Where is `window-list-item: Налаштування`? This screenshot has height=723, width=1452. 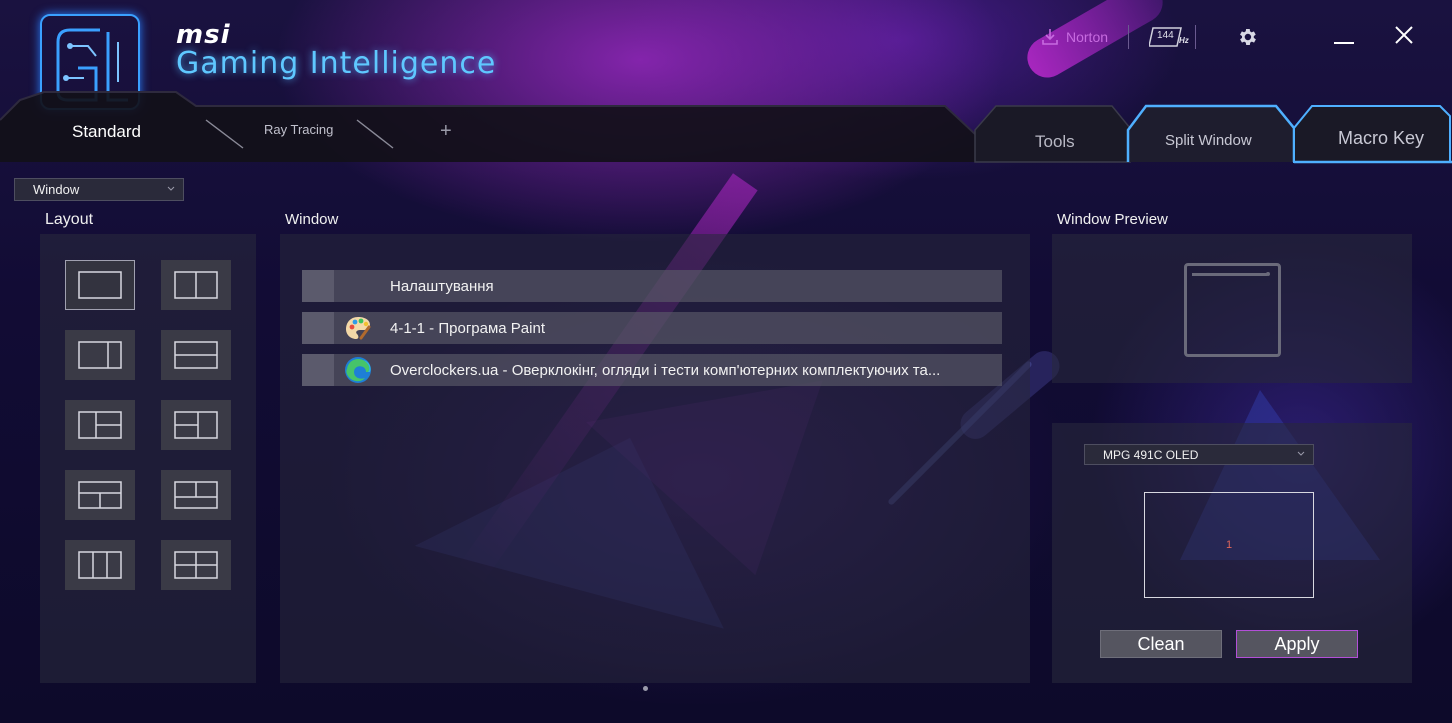 window-list-item: Налаштування is located at coordinates (652, 286).